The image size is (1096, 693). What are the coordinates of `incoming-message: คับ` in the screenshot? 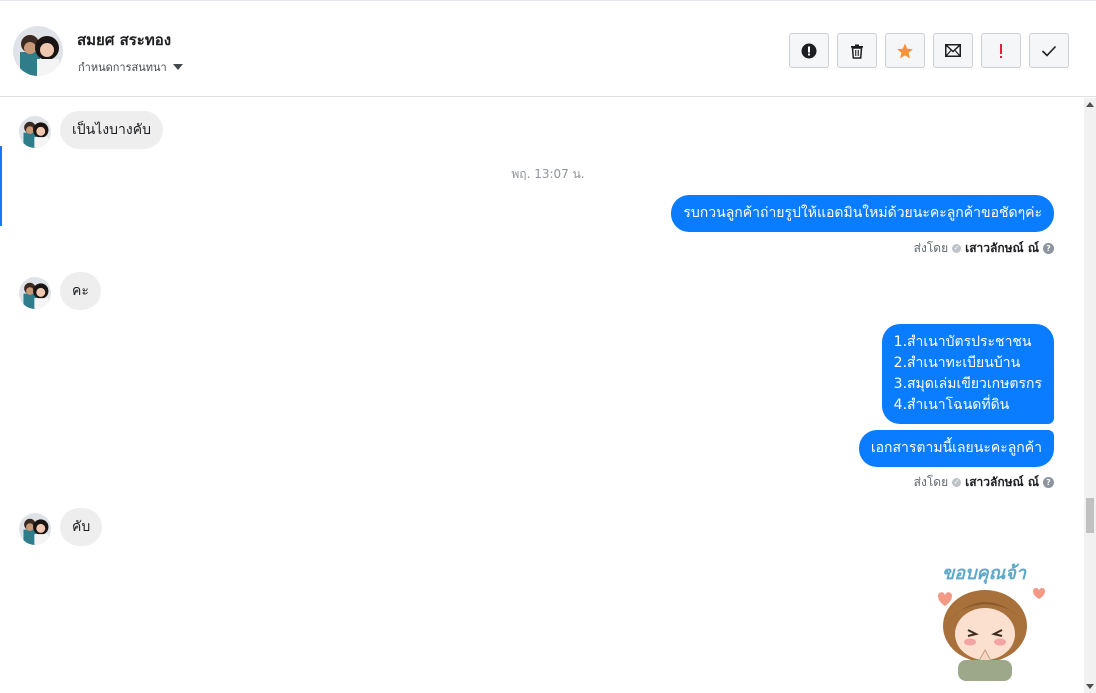 It's located at (81, 527).